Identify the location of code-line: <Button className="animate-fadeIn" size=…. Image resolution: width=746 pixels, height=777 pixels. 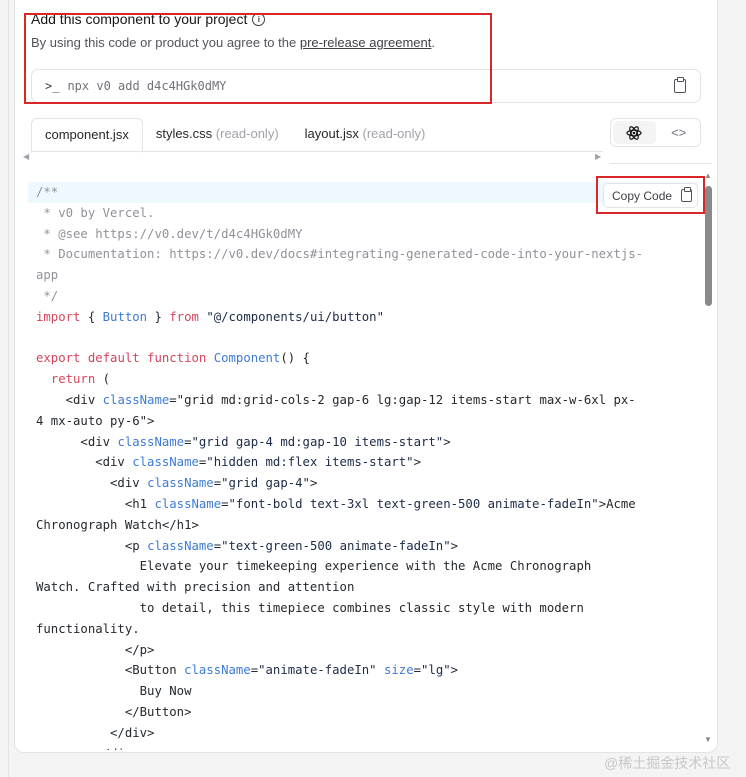
(247, 670).